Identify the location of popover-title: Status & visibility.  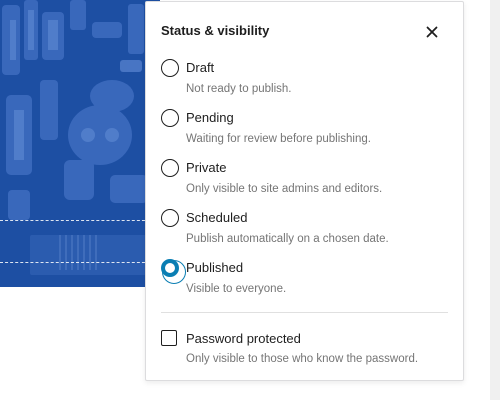
(215, 30).